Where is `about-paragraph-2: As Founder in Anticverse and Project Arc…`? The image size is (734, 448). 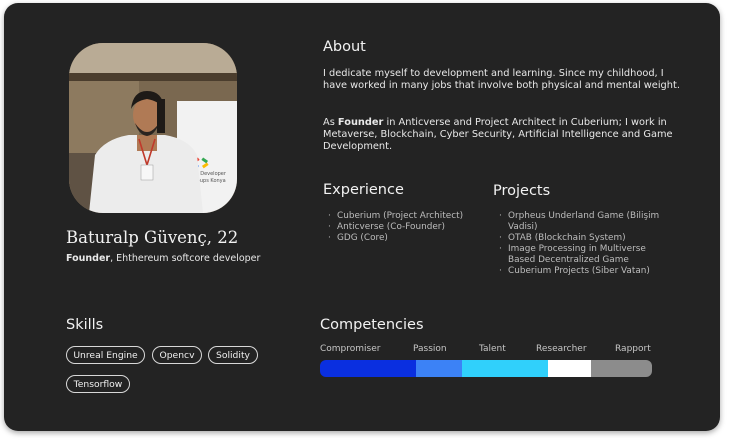
about-paragraph-2: As Founder in Anticverse and Project Arc… is located at coordinates (503, 135).